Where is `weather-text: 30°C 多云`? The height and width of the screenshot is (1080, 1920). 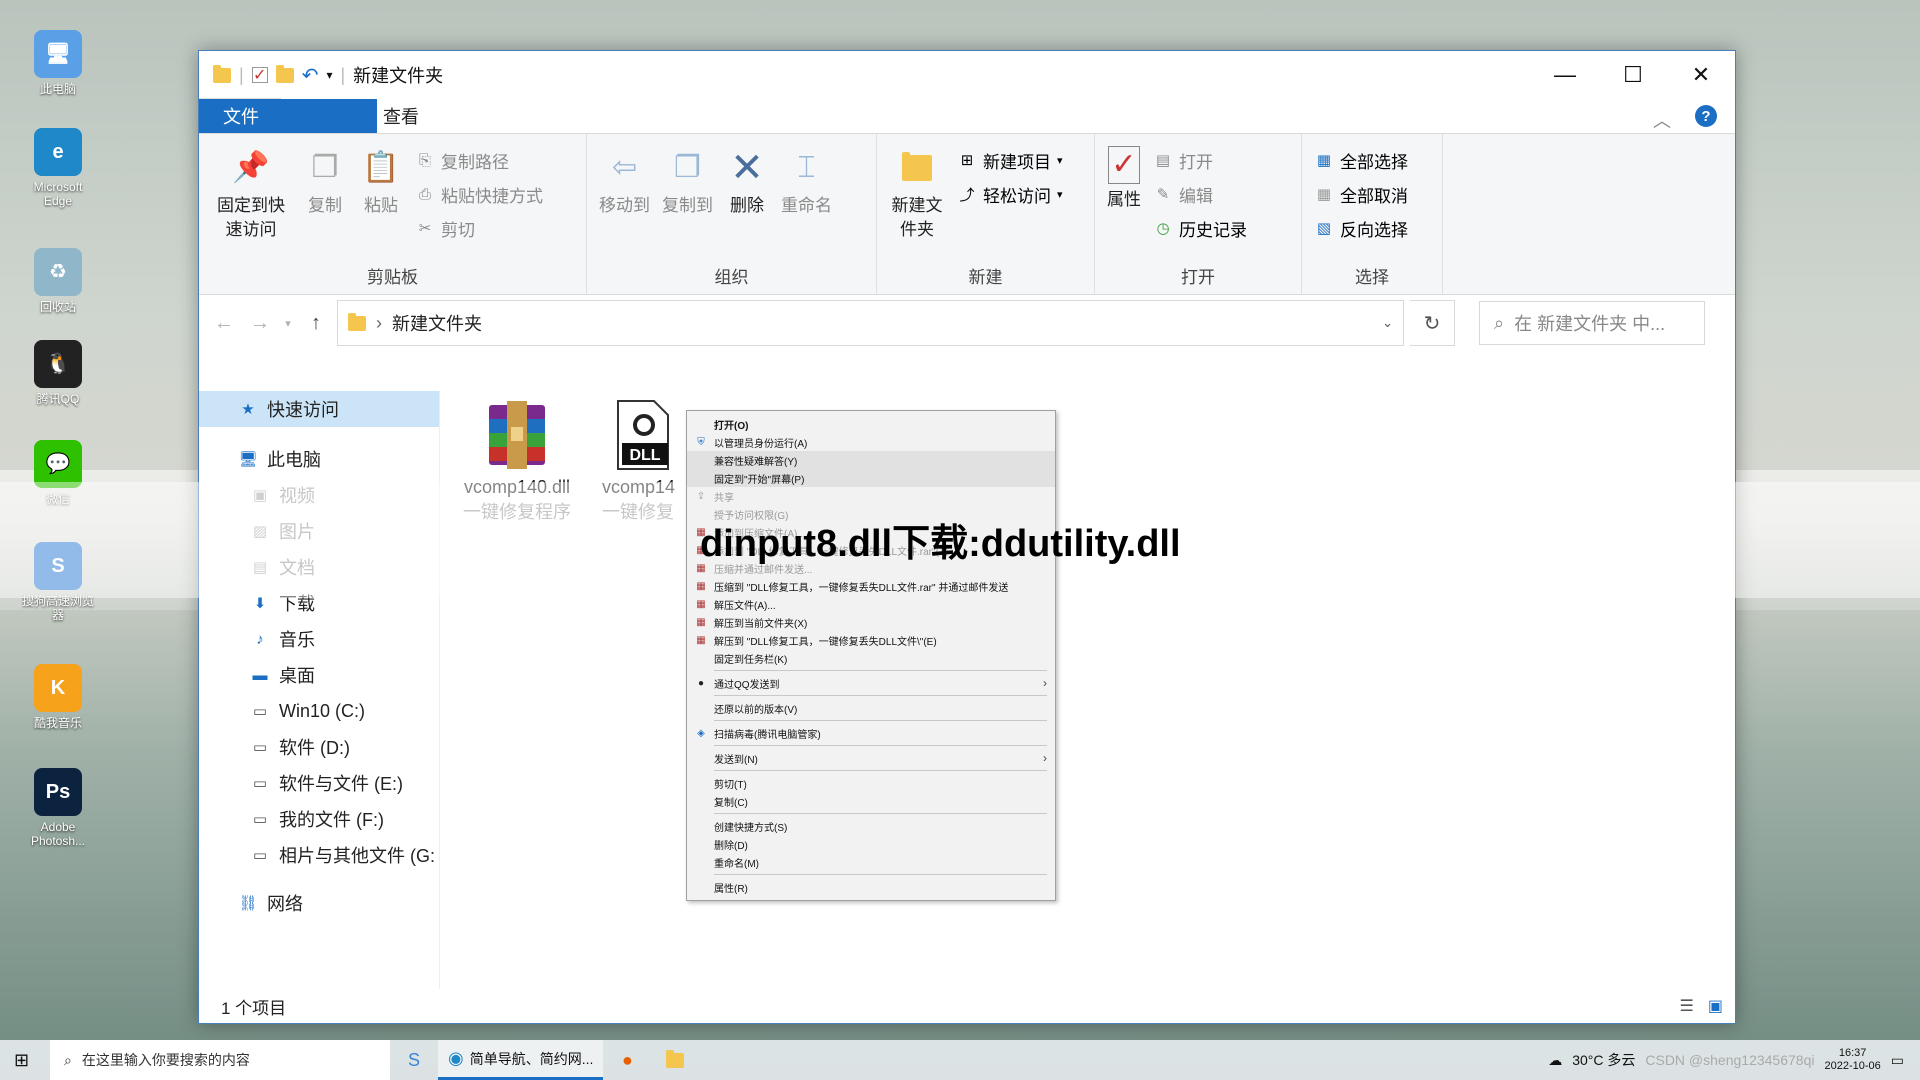
weather-text: 30°C 多云 is located at coordinates (1604, 1060).